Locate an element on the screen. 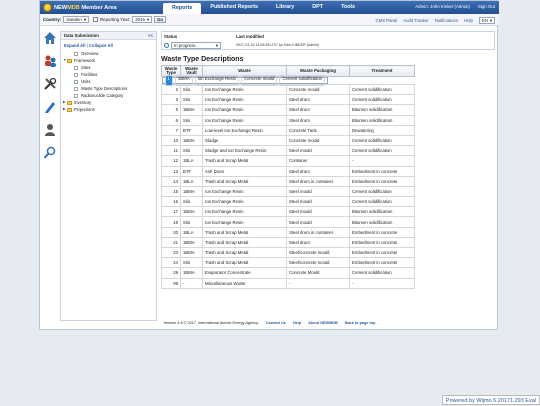 This screenshot has height=406, width=540. expand-all-link: Expand All is located at coordinates (74, 45).